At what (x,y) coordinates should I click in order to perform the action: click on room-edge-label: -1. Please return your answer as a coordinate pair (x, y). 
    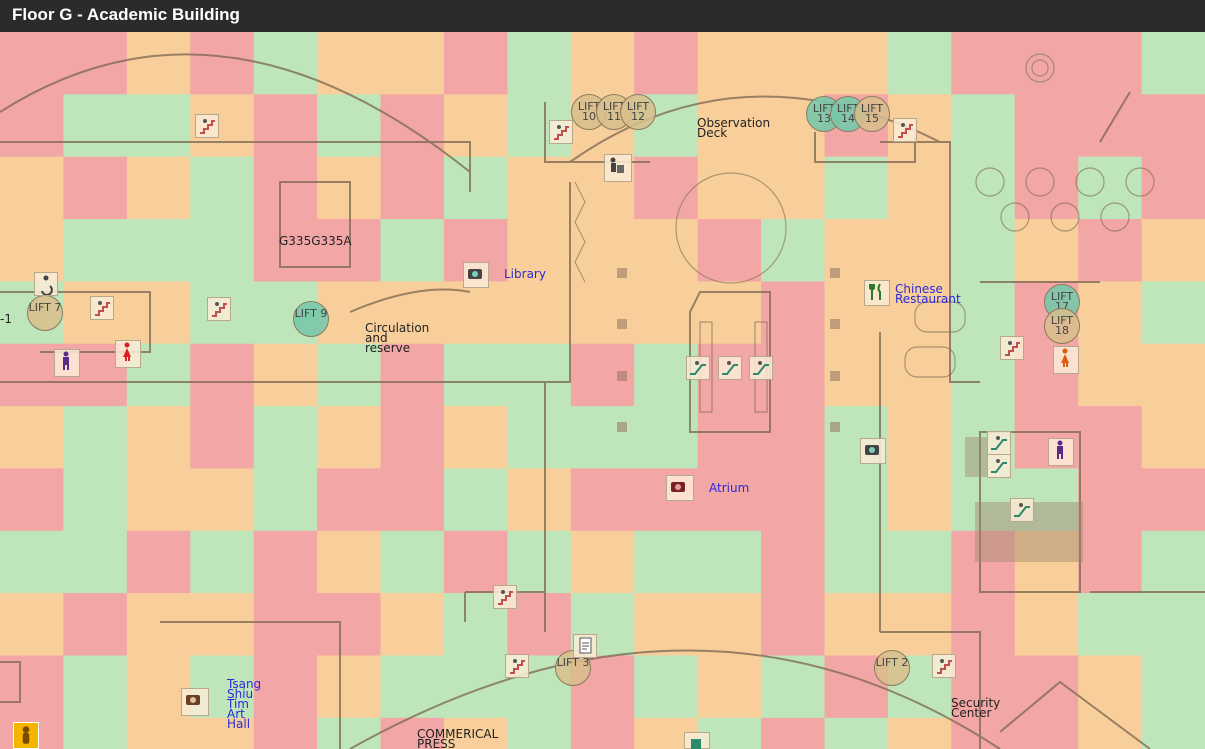
    Looking at the image, I should click on (6, 319).